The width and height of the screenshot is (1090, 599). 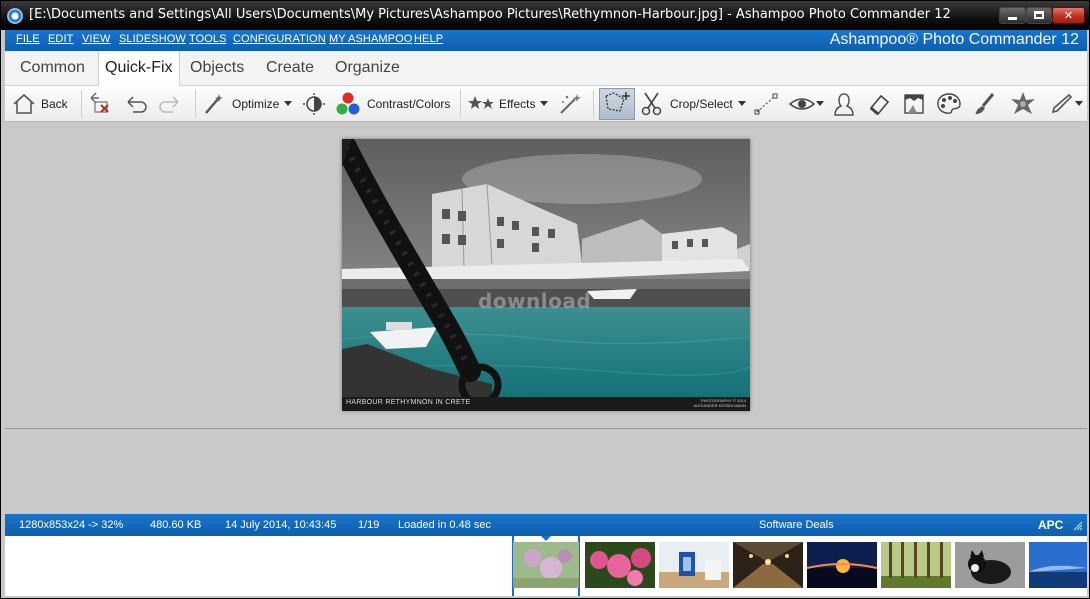 What do you see at coordinates (290, 68) in the screenshot?
I see `tab-create: Create` at bounding box center [290, 68].